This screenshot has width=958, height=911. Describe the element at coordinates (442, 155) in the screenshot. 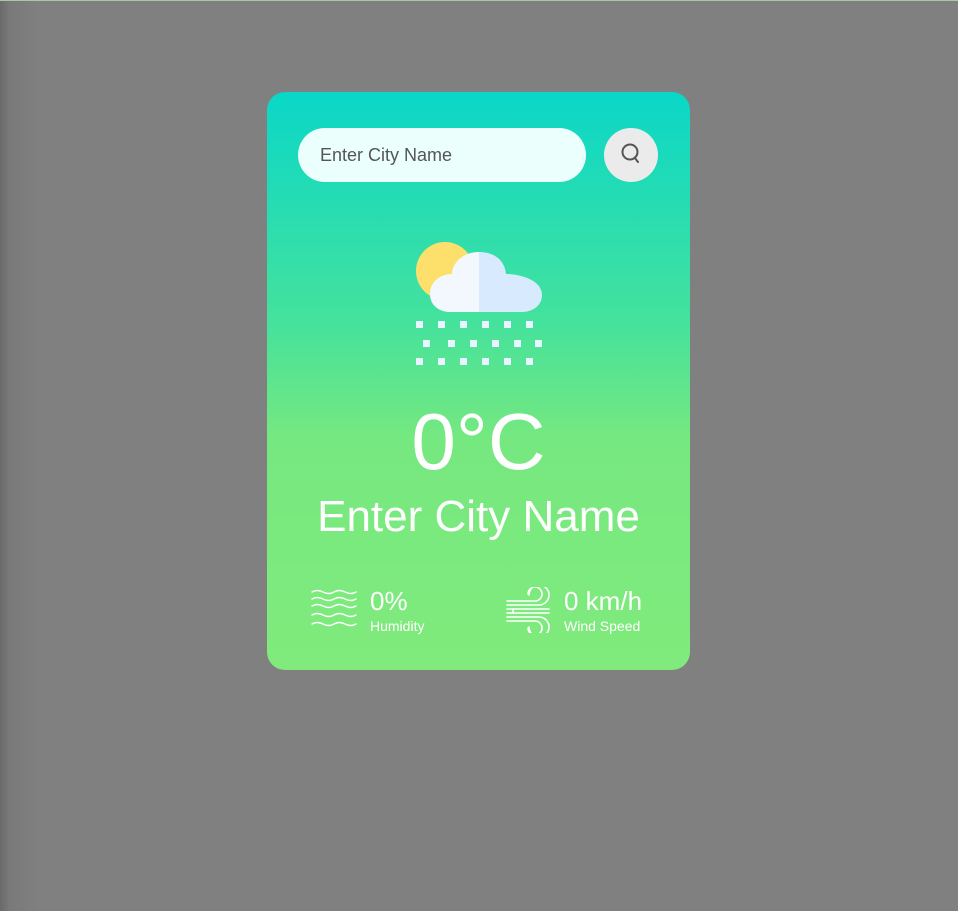

I see `city-search-input` at that location.